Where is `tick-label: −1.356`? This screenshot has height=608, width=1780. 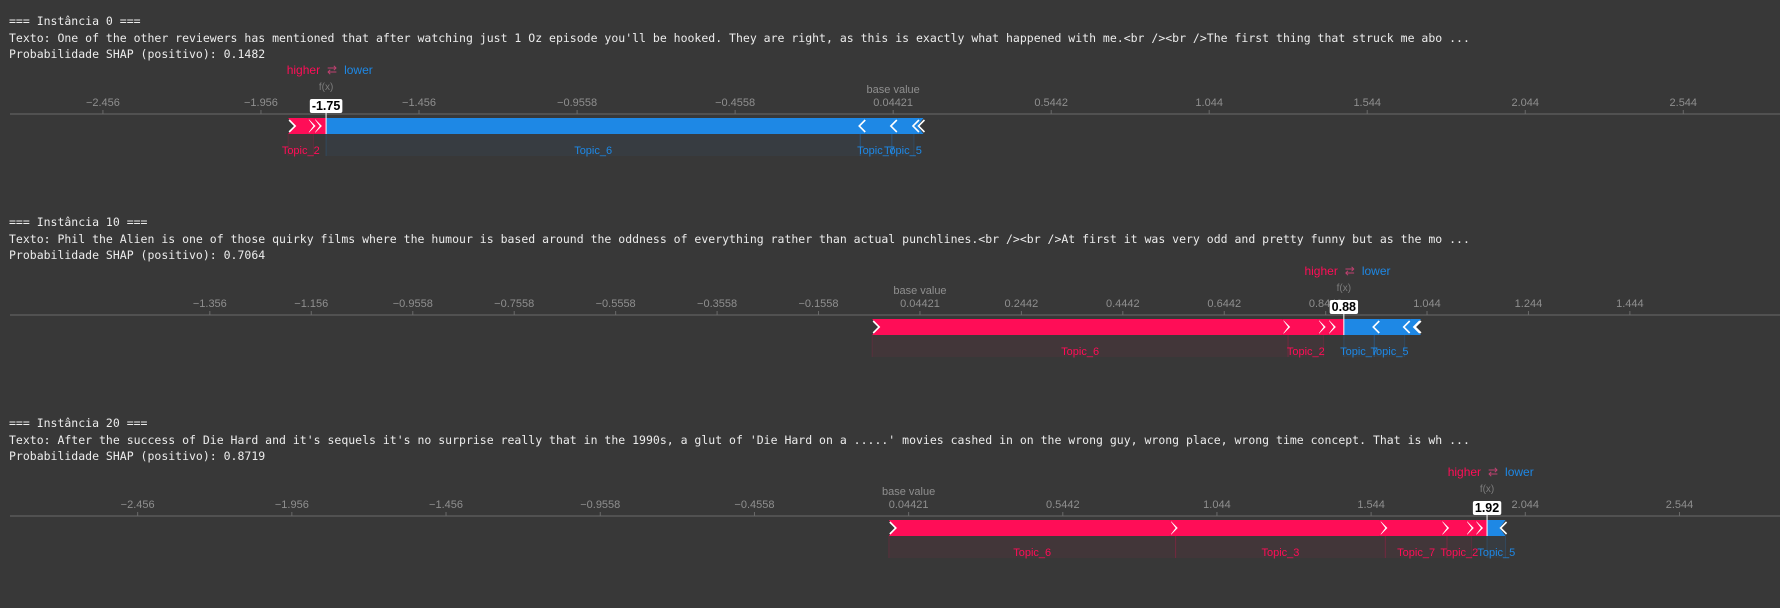
tick-label: −1.356 is located at coordinates (210, 304).